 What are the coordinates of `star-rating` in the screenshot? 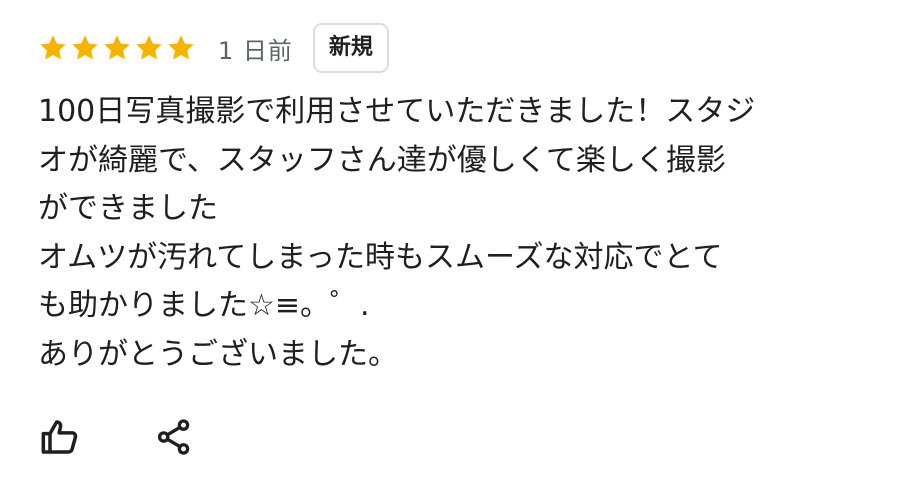 It's located at (117, 48).